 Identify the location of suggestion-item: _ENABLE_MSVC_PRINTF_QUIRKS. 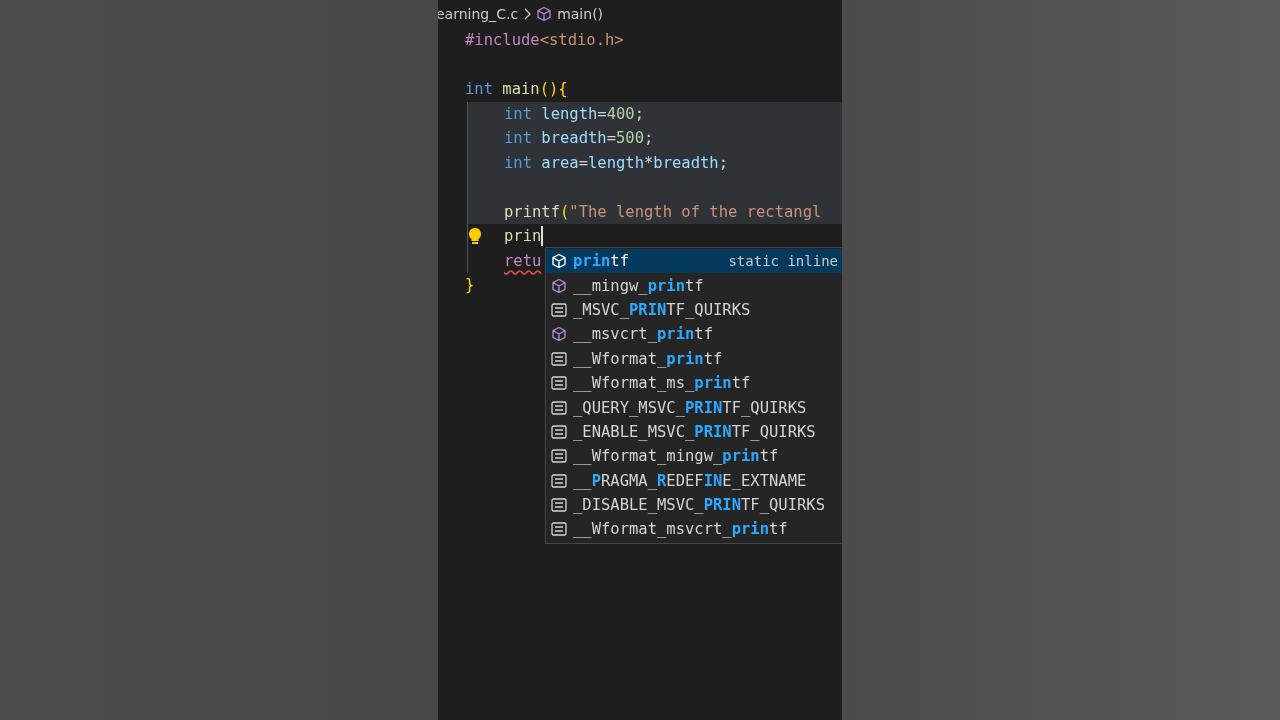
(694, 432).